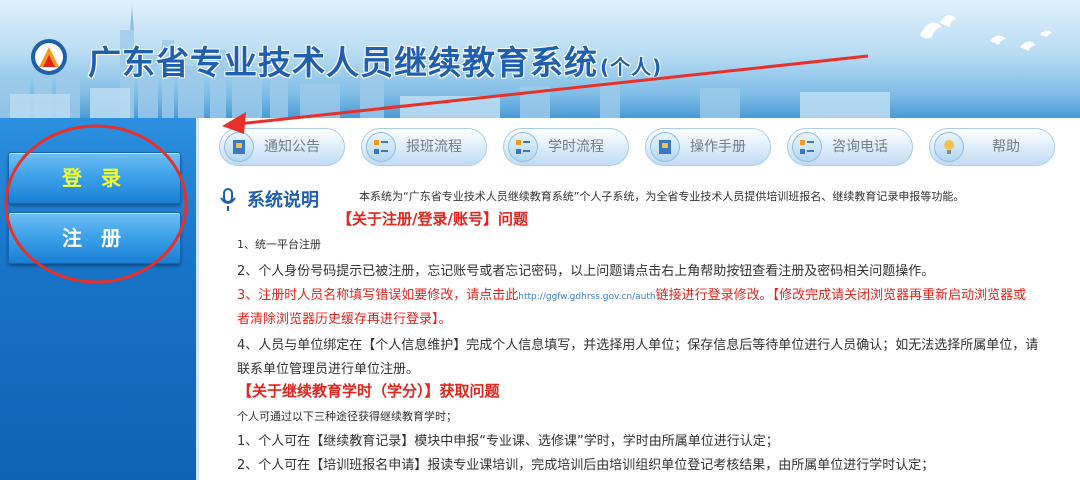 Image resolution: width=1080 pixels, height=480 pixels. Describe the element at coordinates (635, 148) in the screenshot. I see `top-menu-bar: 通知公告 报班流程 学时流程 操作手册 咨询电话 帮助` at that location.